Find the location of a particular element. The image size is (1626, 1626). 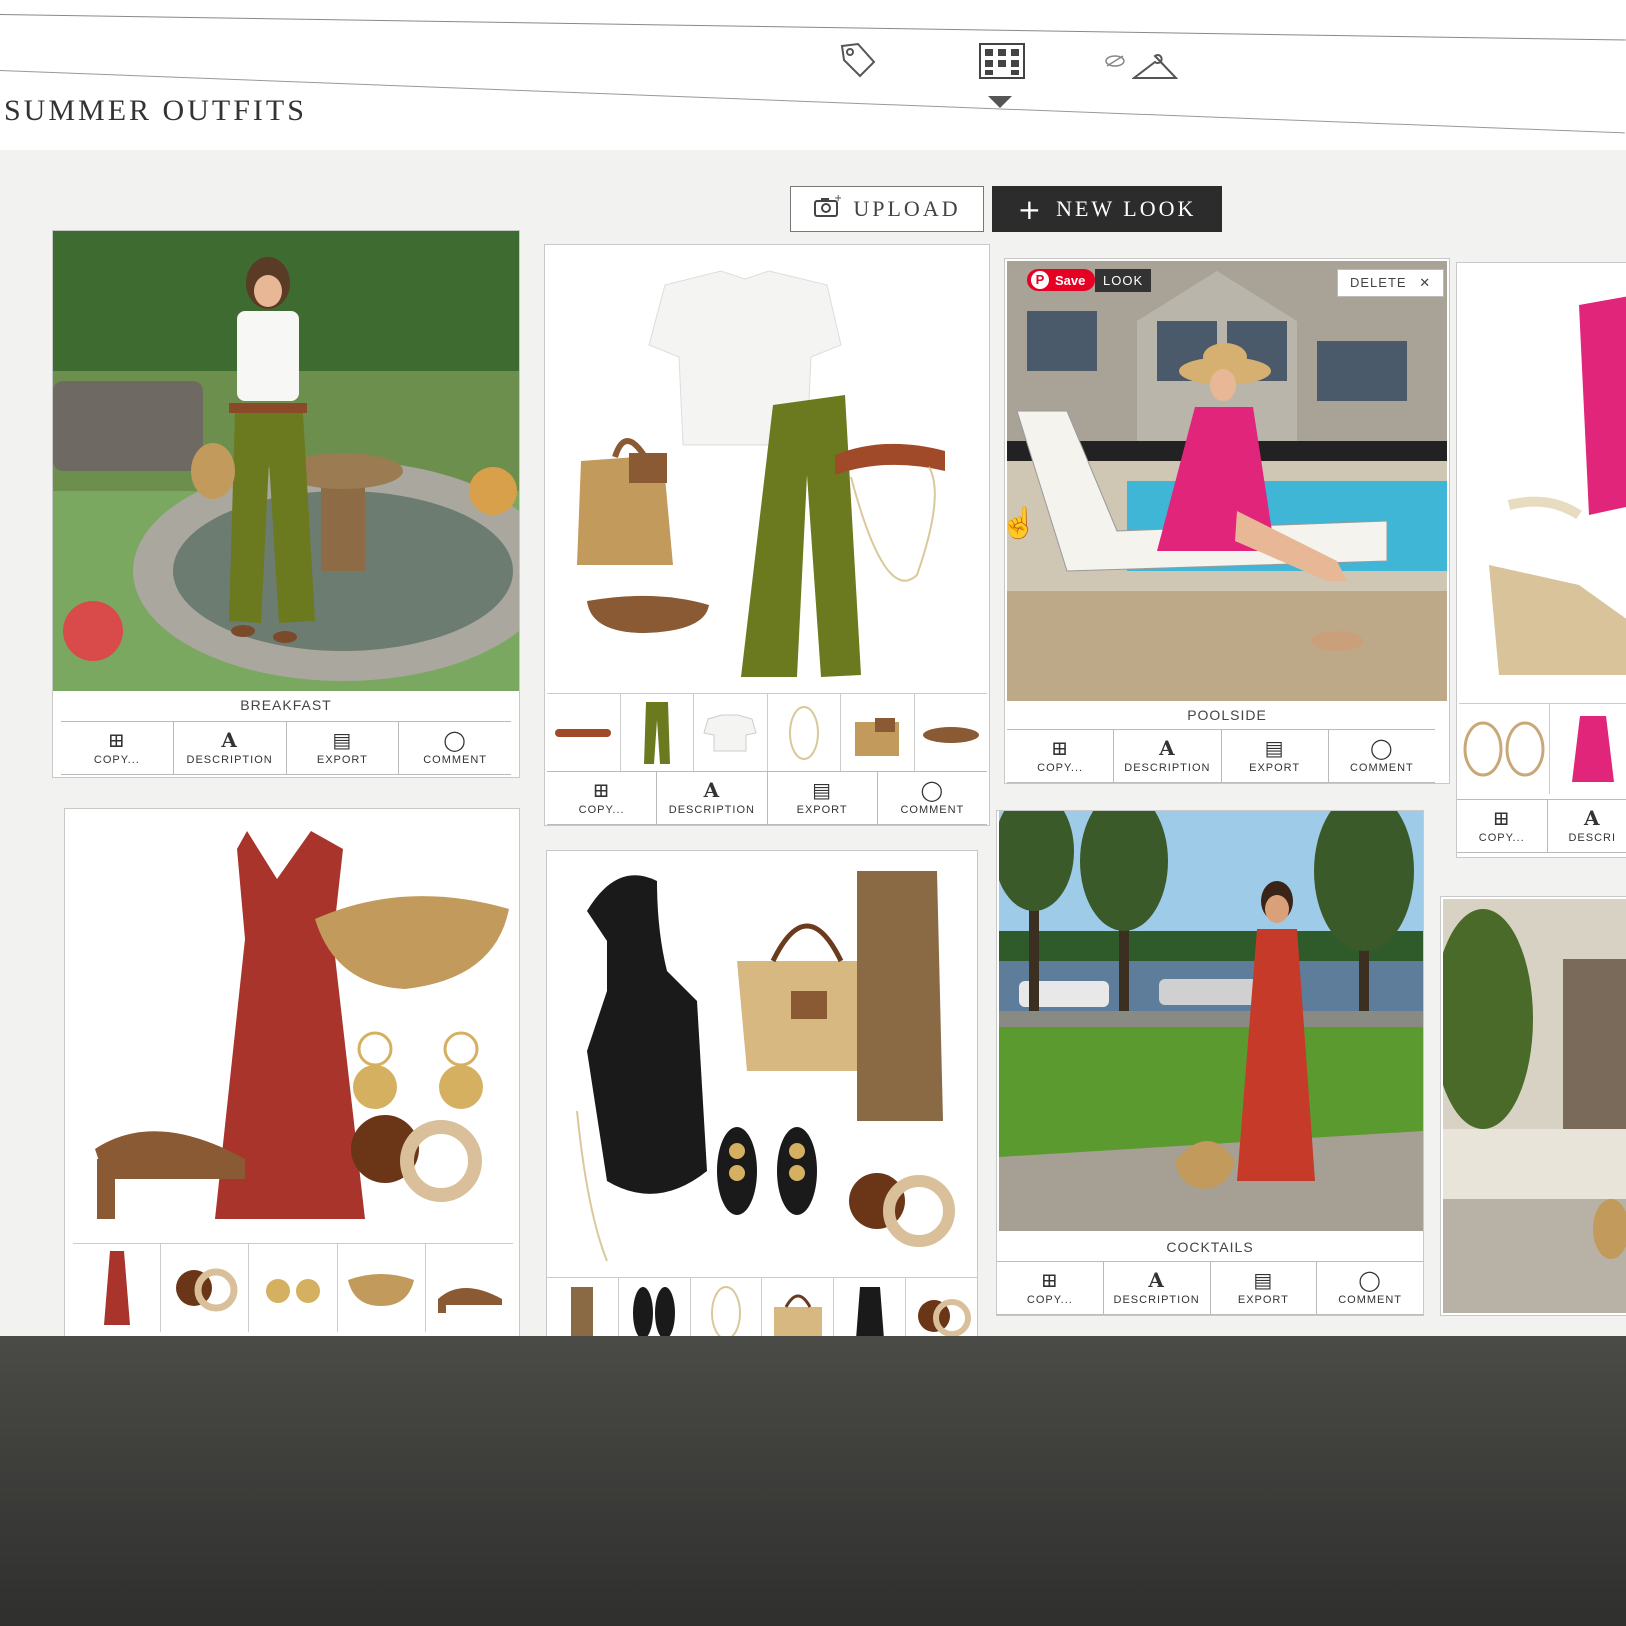

hanger-icon is located at coordinates (1155, 70).